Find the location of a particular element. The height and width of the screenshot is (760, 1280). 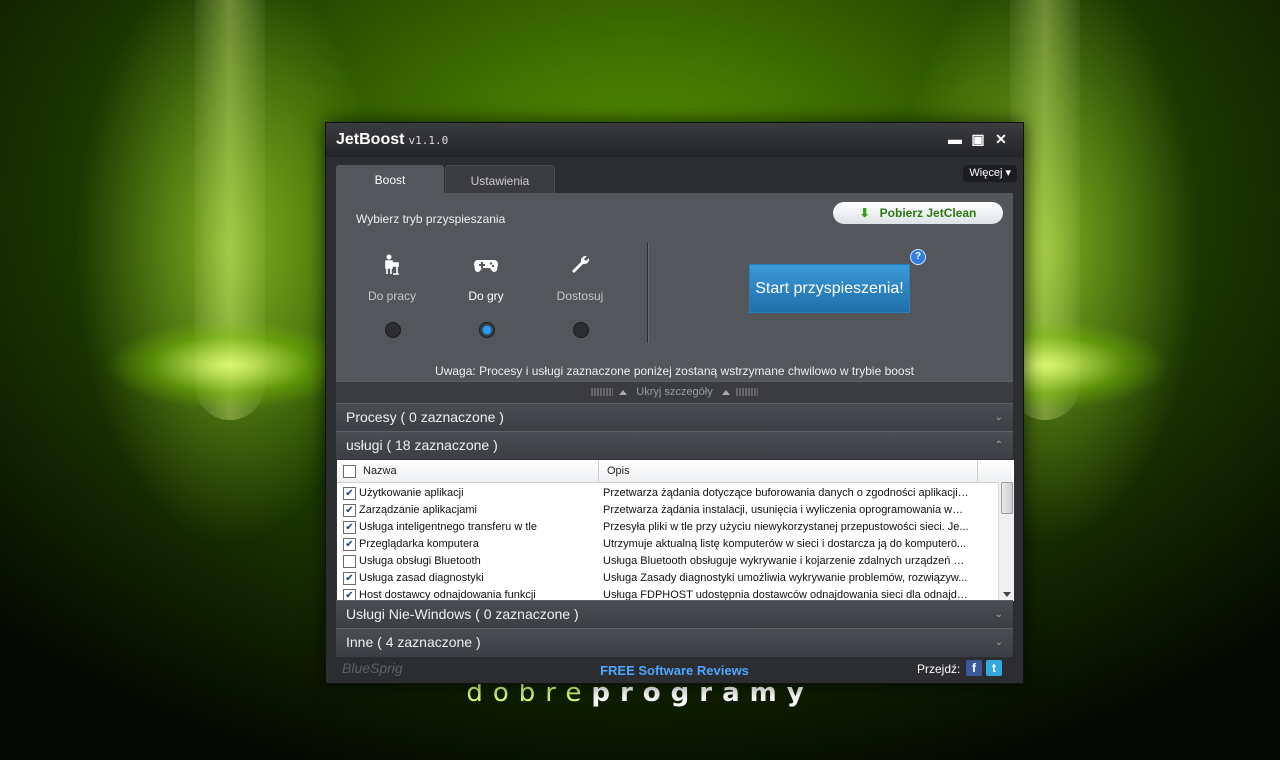

scrollbar is located at coordinates (1006, 541).